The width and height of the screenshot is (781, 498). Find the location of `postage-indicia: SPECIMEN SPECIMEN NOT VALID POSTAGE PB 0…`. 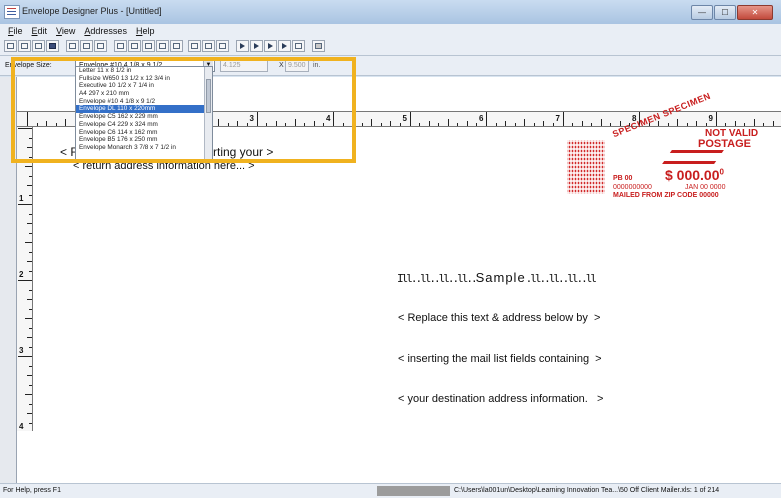

postage-indicia: SPECIMEN SPECIMEN NOT VALID POSTAGE PB 0… is located at coordinates (671, 150).